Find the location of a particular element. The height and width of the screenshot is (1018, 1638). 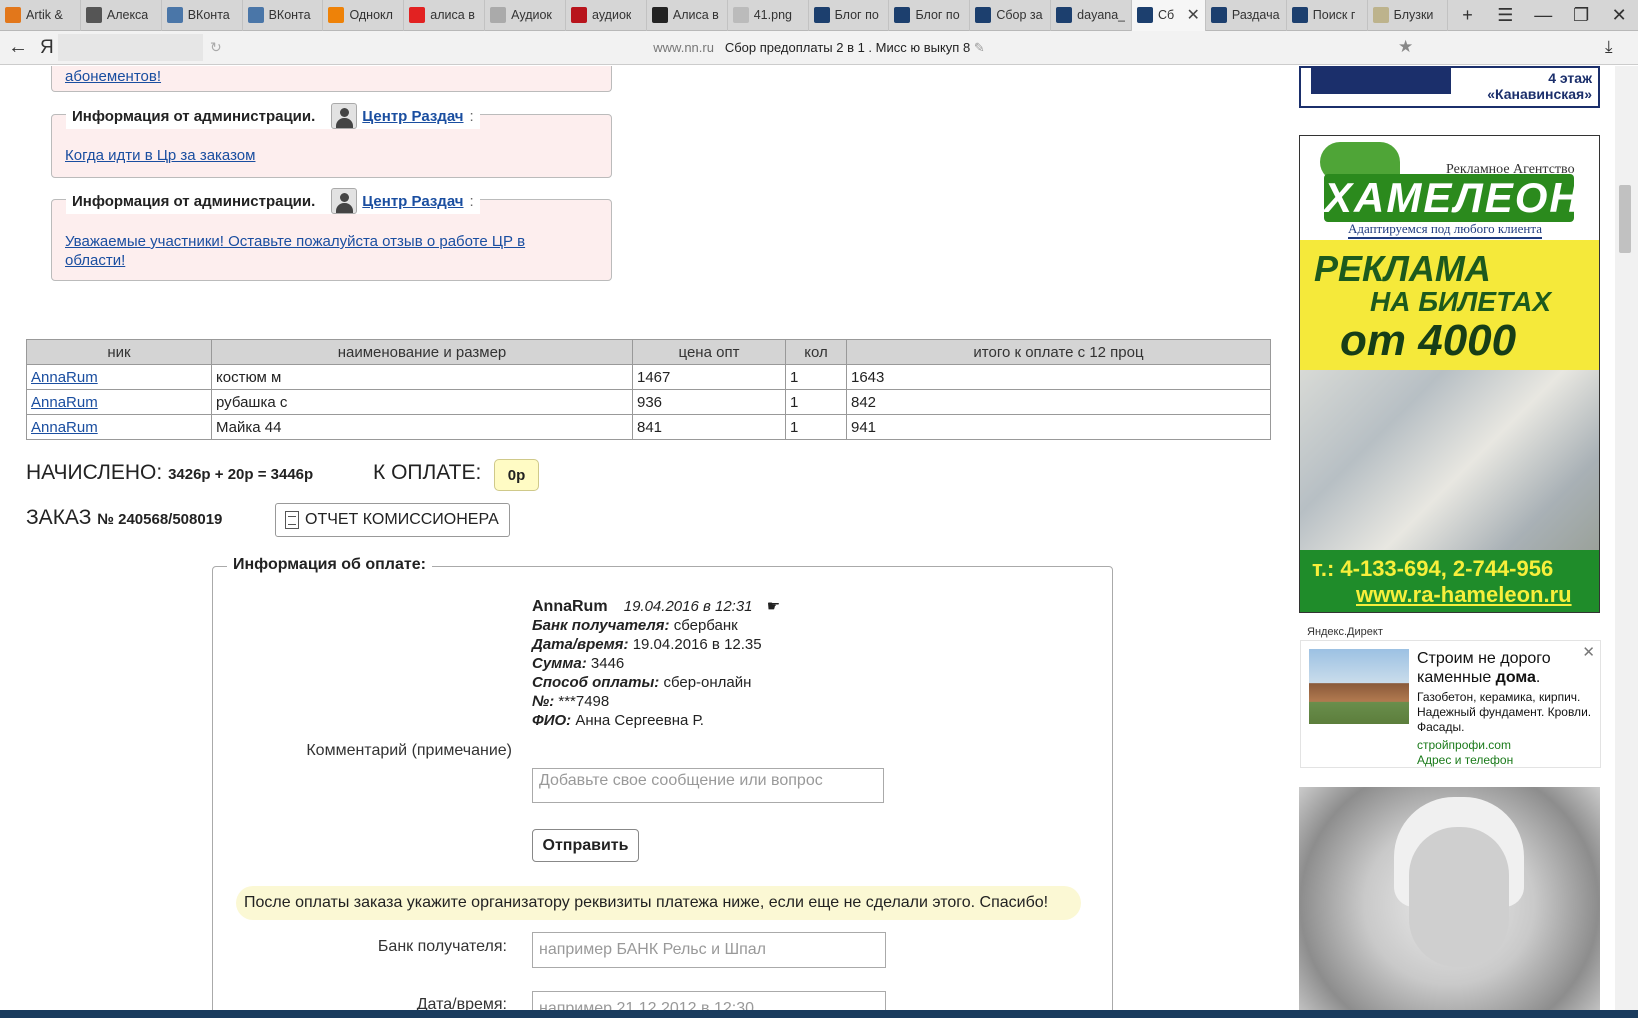

order-label: ЗАКАЗ is located at coordinates (59, 517).